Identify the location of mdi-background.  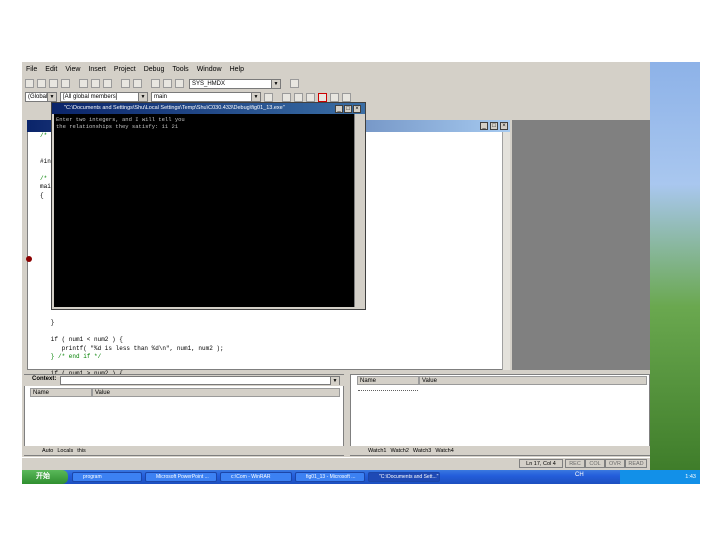
(581, 245).